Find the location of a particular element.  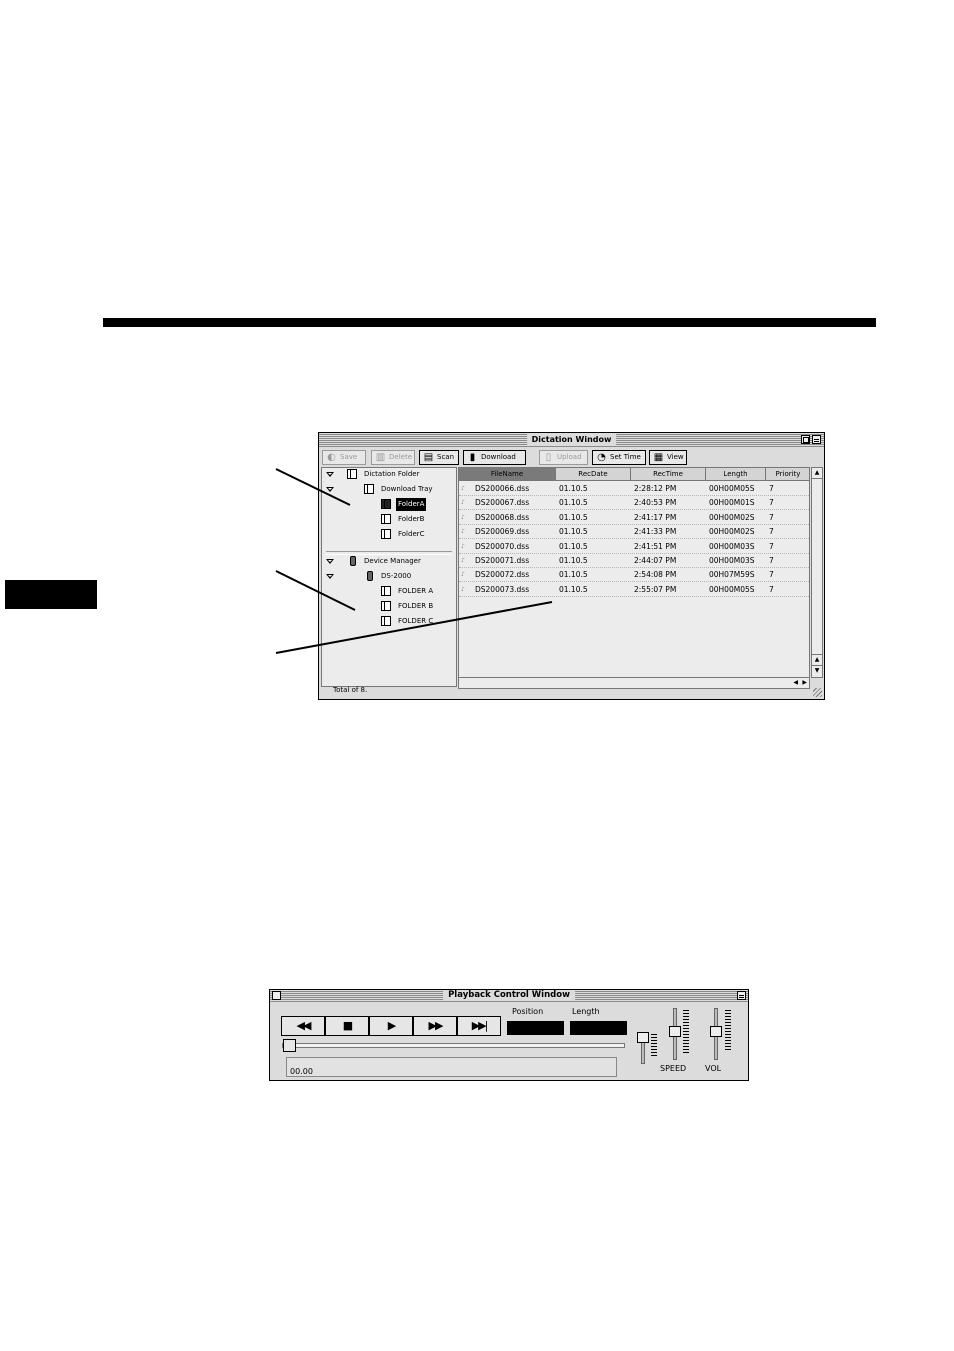

column-header-length: Length is located at coordinates (736, 474).